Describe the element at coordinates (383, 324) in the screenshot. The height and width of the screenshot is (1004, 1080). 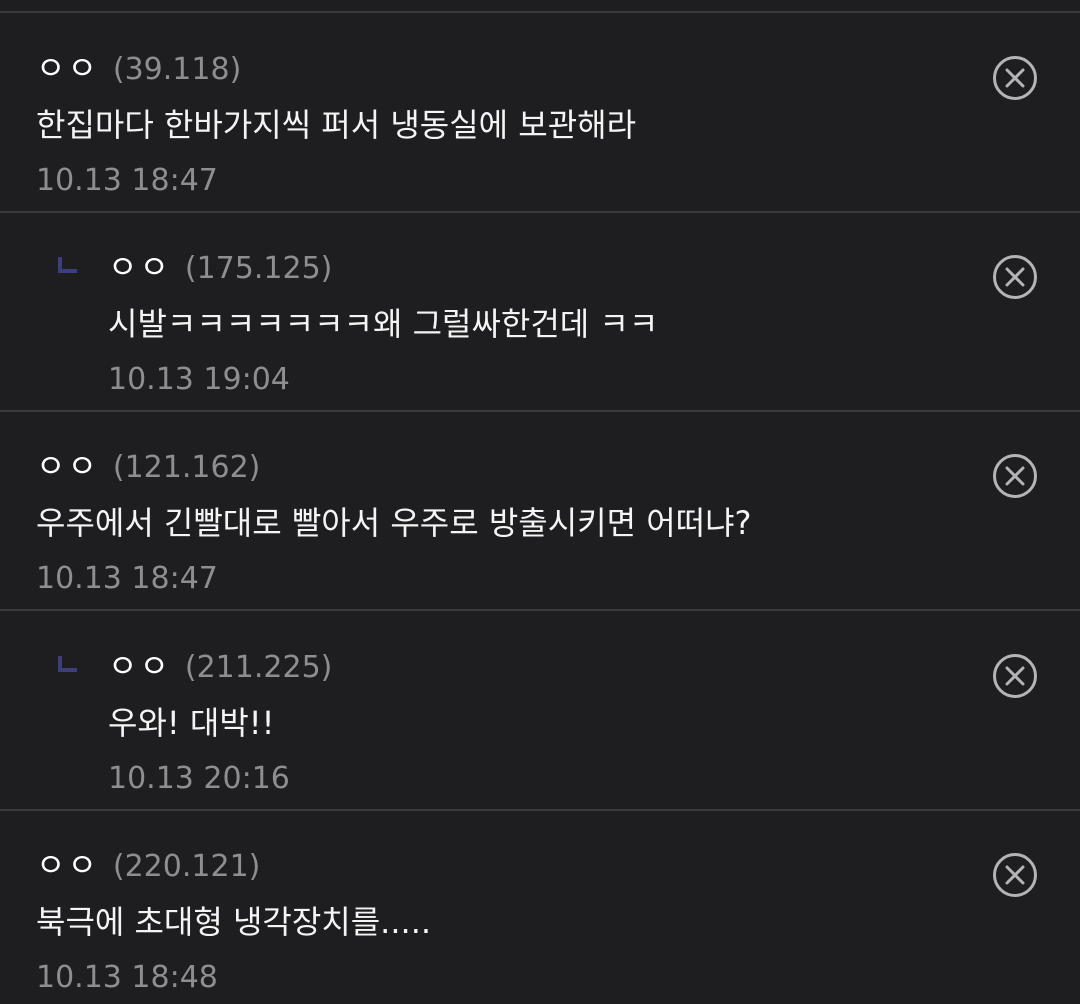
I see `comment-text: 시발ㅋㅋㅋㅋㅋㅋㅋ왜 그럴싸한건데 ㅋㅋ` at that location.